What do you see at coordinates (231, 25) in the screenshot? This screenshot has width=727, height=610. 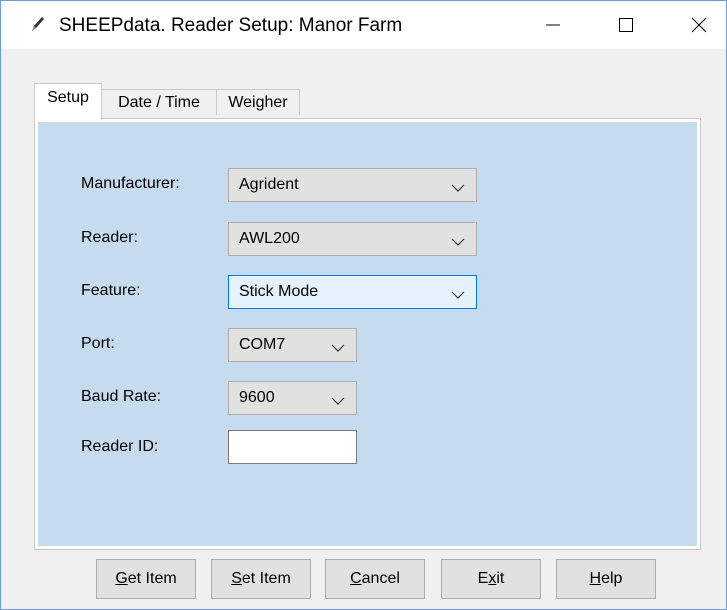 I see `window-title: SHEEPdata. Reader Setup: Manor Farm` at bounding box center [231, 25].